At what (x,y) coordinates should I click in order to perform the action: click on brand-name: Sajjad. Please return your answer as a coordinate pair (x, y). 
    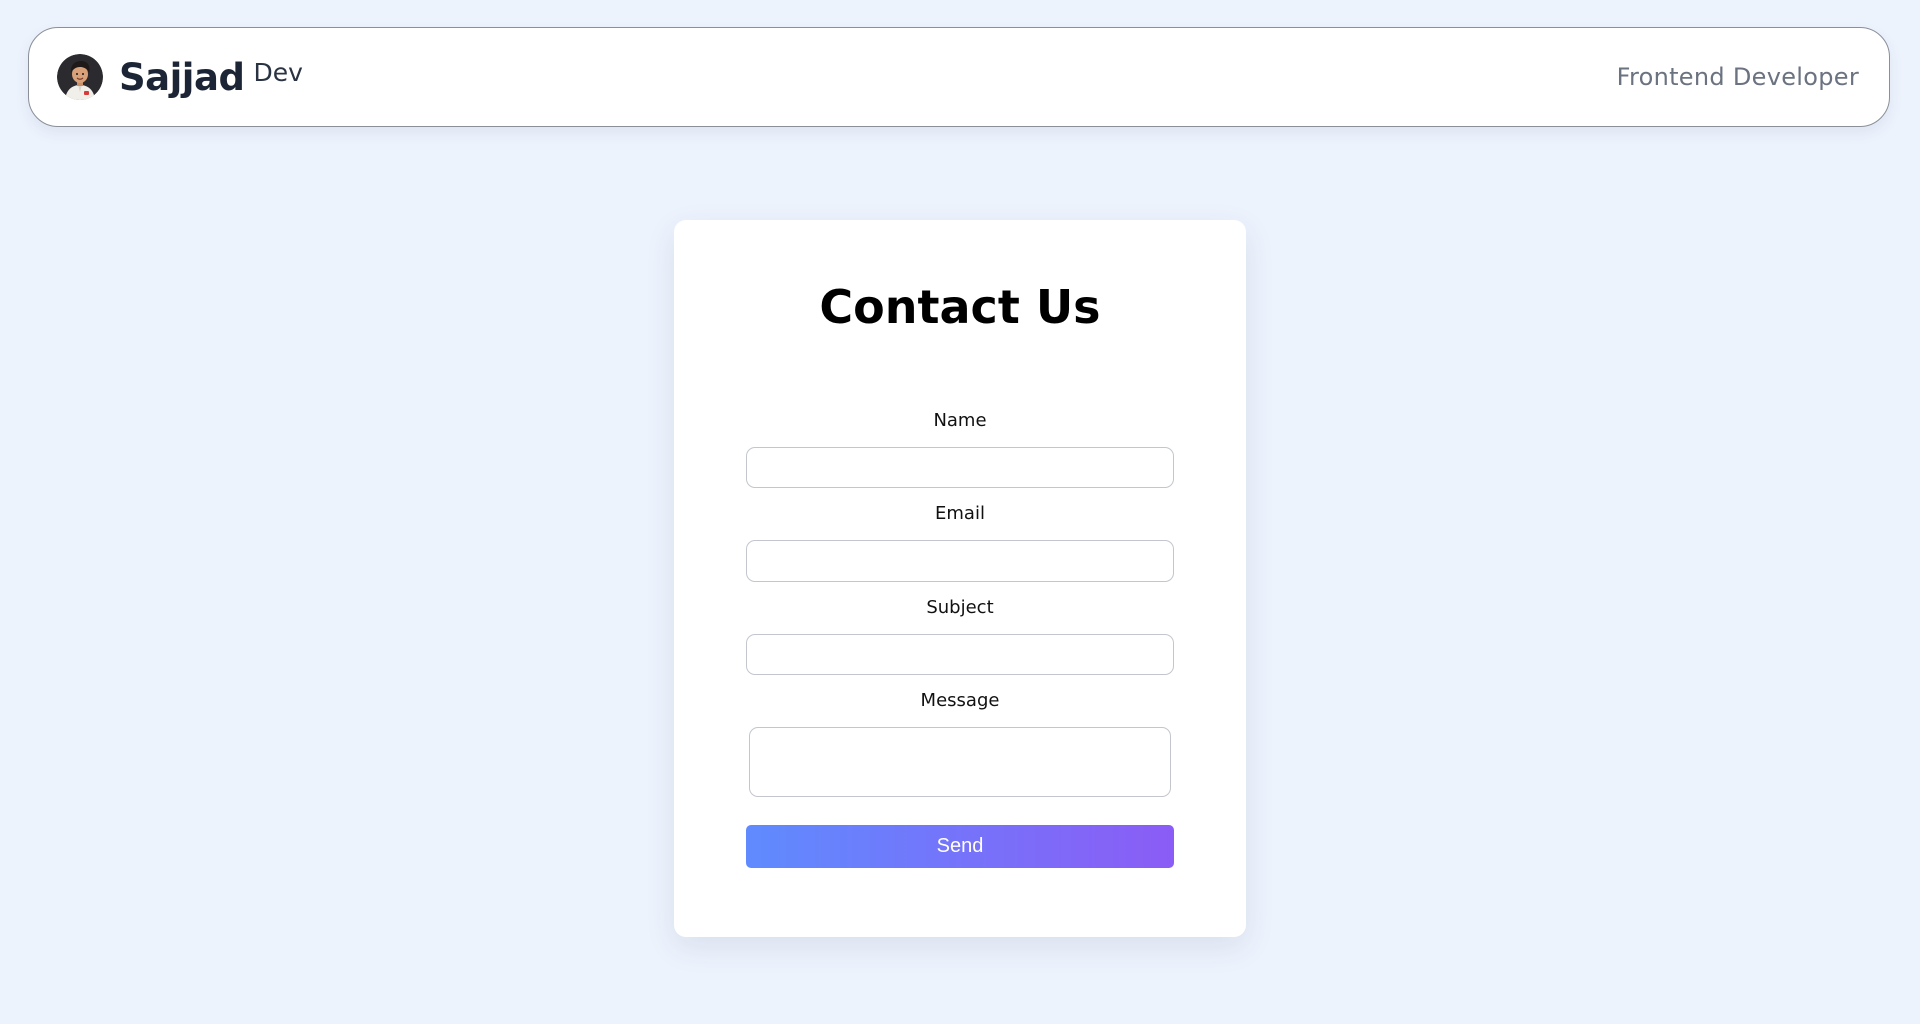
    Looking at the image, I should click on (182, 77).